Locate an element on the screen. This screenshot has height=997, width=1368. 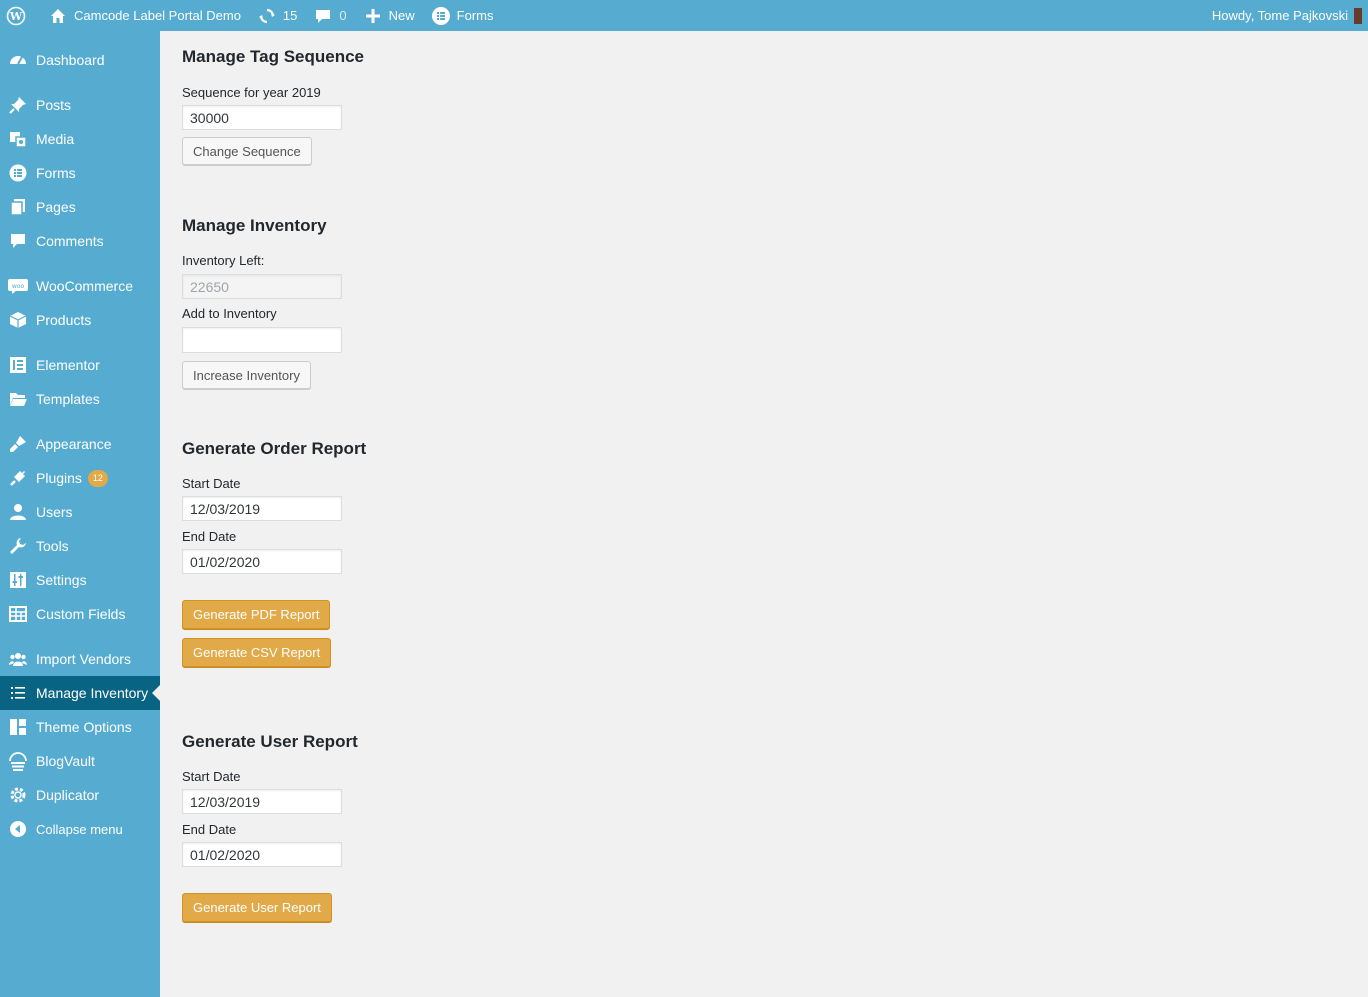
sidebar-item-label: Media is located at coordinates (55, 139).